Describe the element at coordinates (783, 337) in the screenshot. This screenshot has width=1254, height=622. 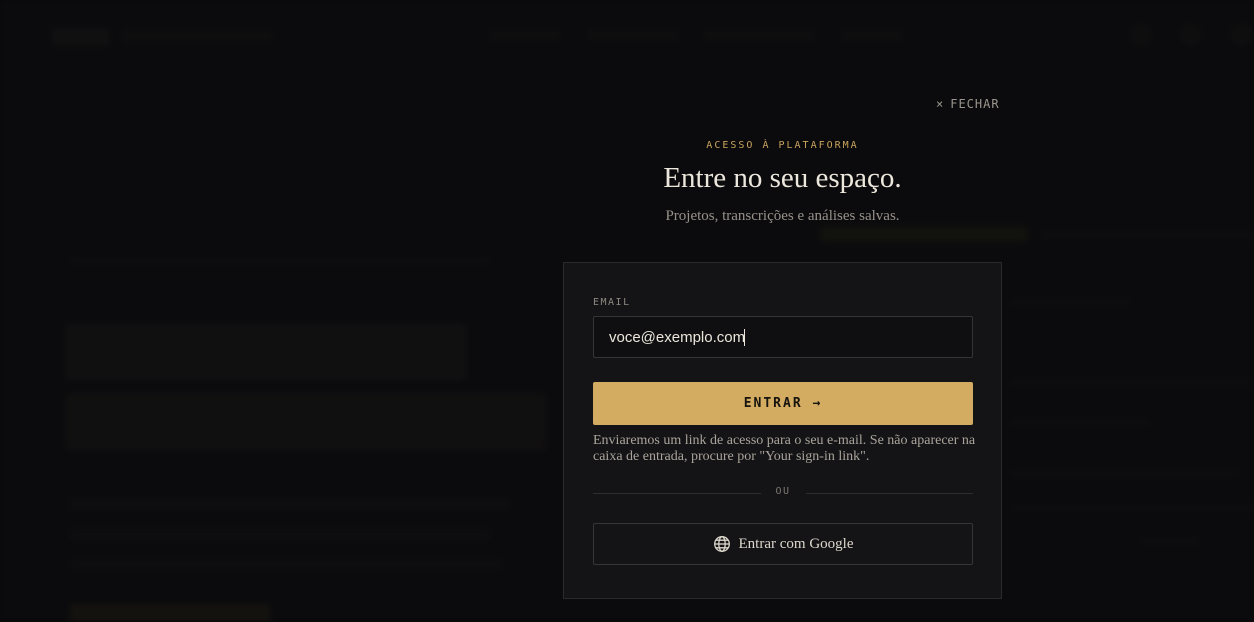
I see `email-field` at that location.